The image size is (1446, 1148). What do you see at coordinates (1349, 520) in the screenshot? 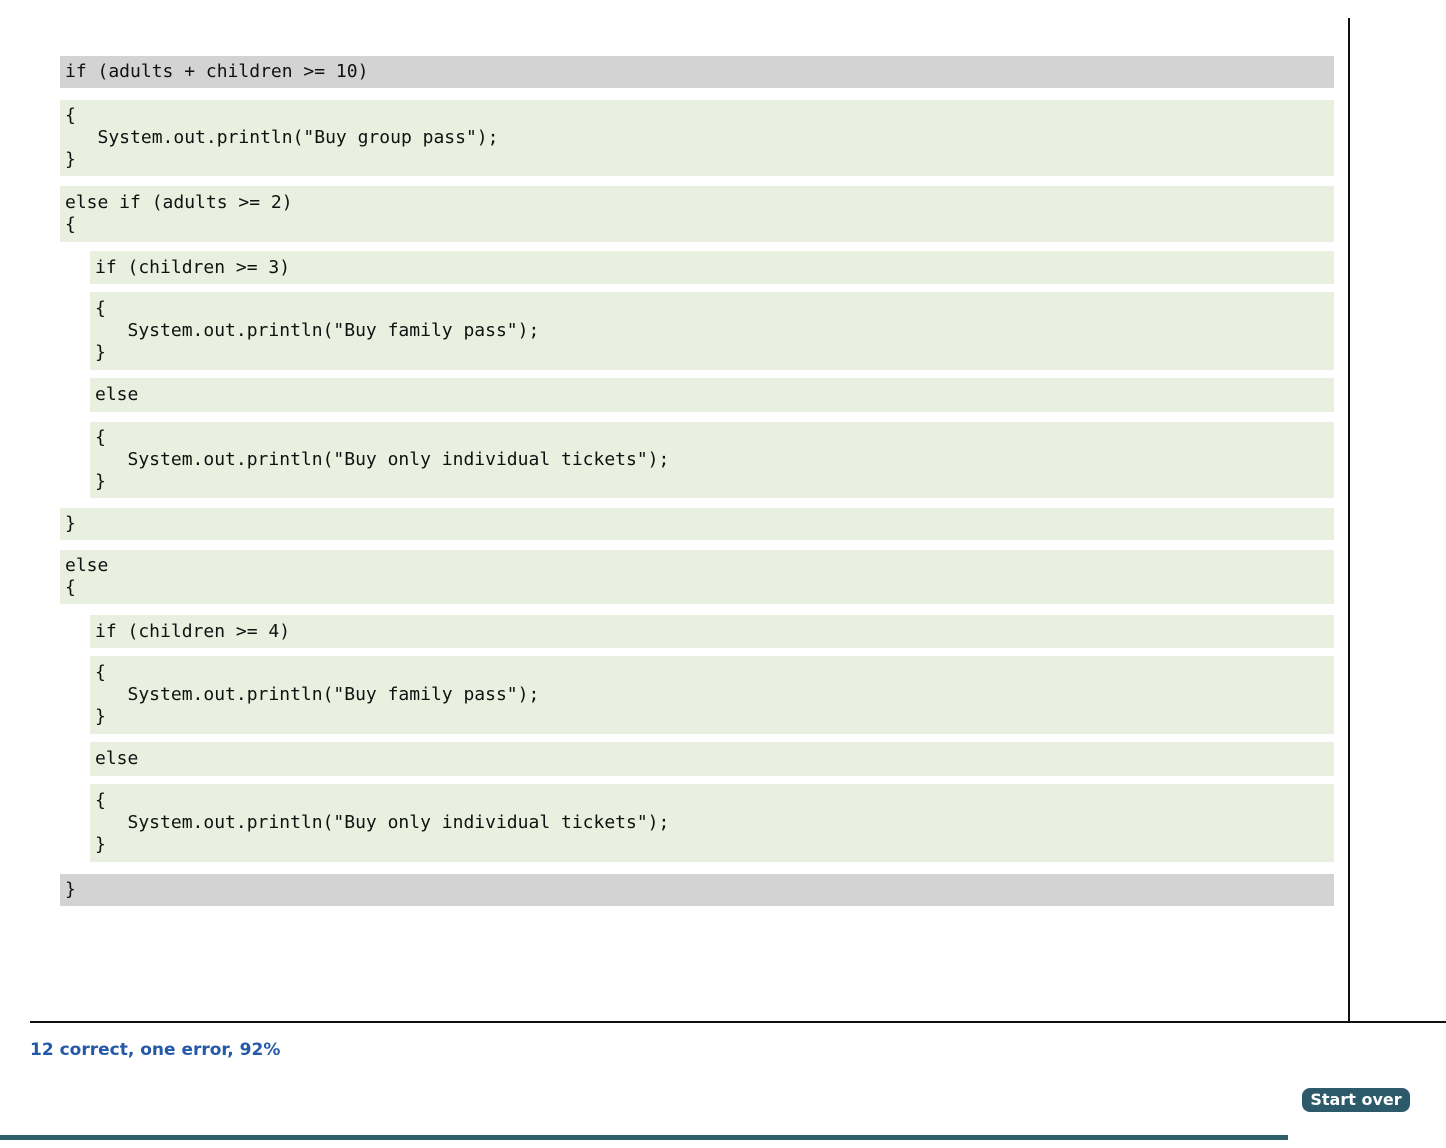
I see `answer-area-right-border` at bounding box center [1349, 520].